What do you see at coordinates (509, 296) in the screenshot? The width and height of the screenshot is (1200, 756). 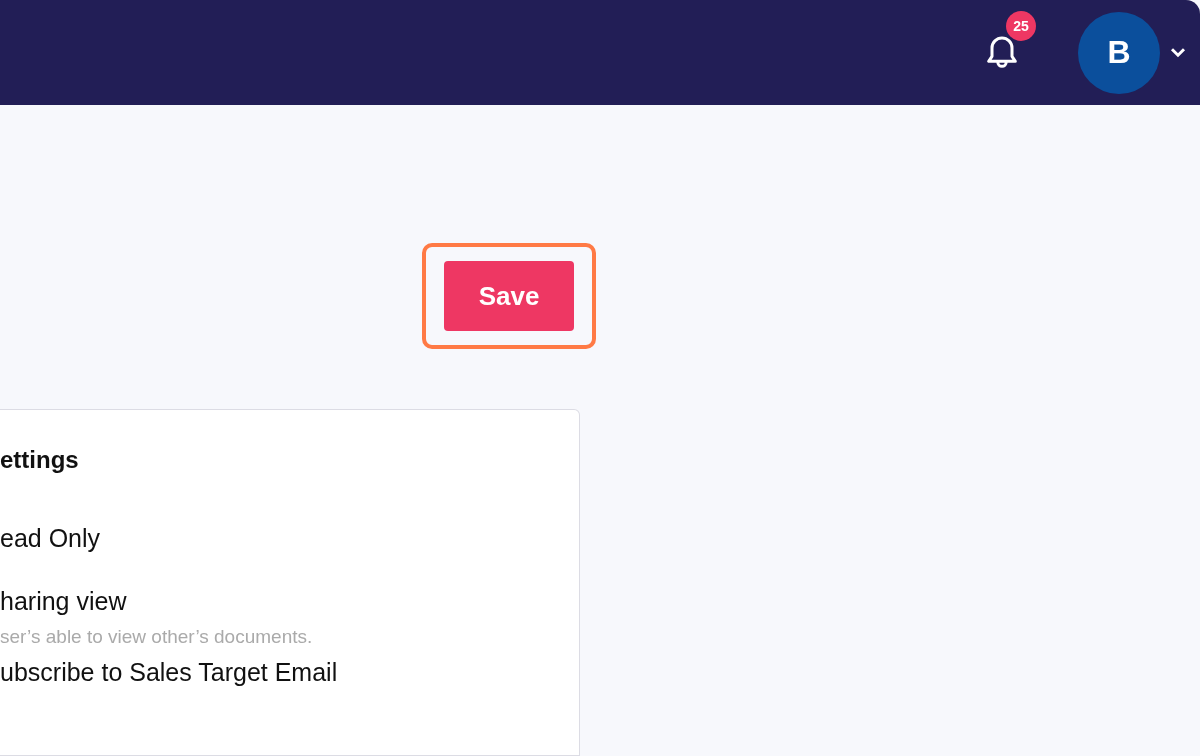 I see `save-button: Save` at bounding box center [509, 296].